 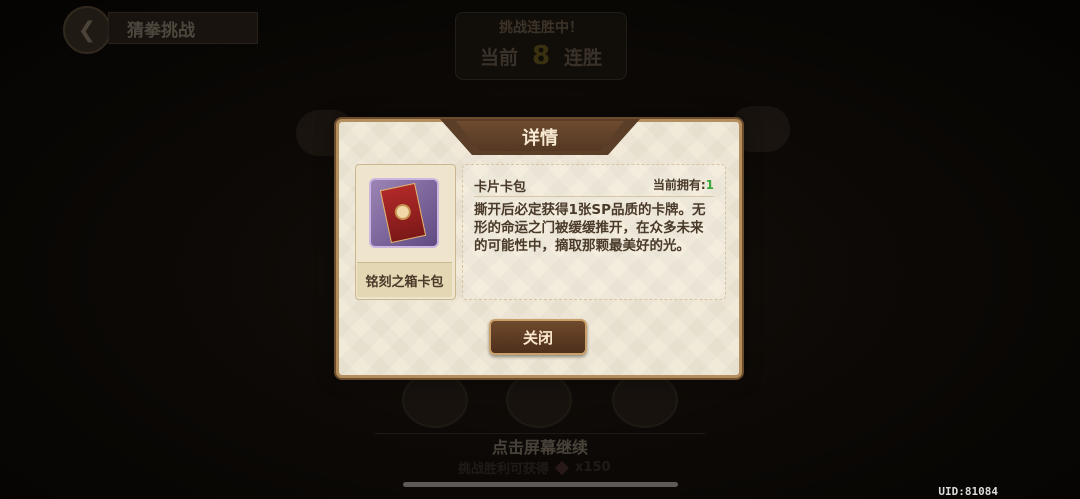 I want to click on item-name: 铭刻之箱卡包, so click(x=404, y=279).